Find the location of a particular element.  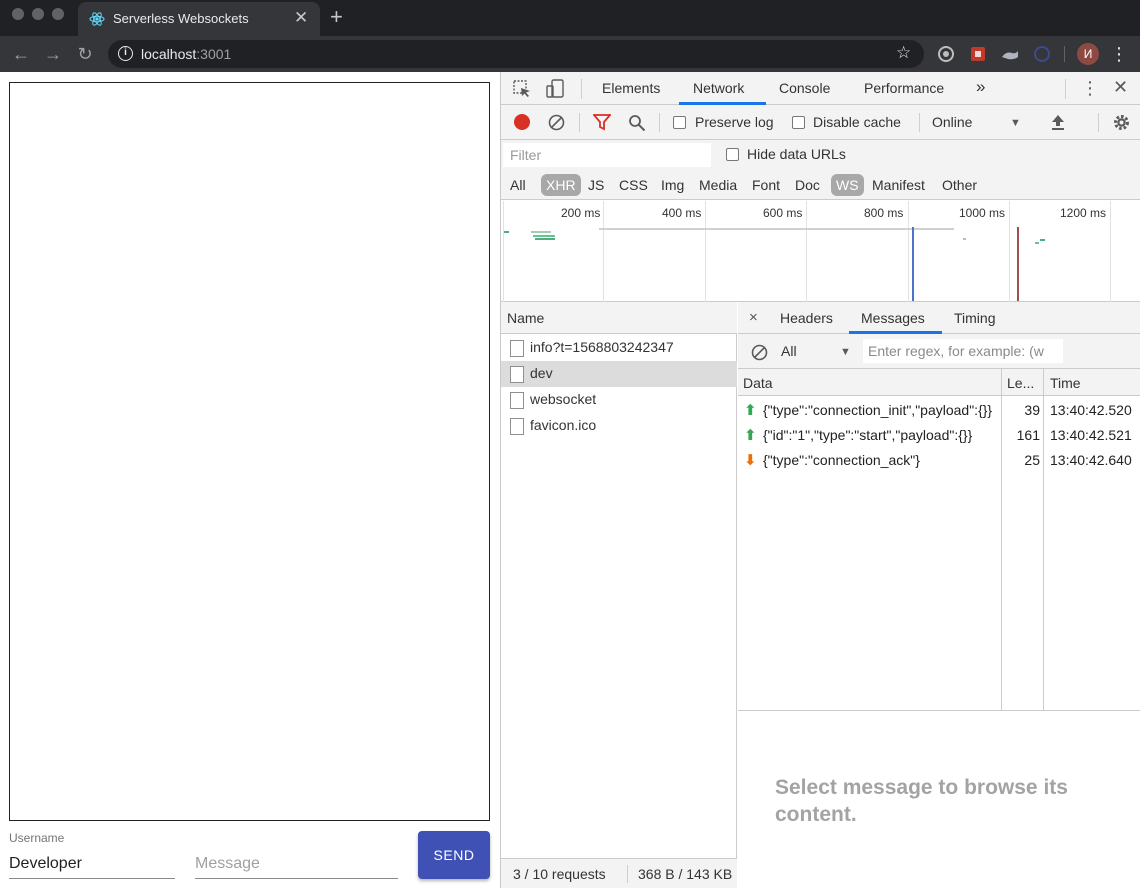

message-length: 161 is located at coordinates (1028, 435).